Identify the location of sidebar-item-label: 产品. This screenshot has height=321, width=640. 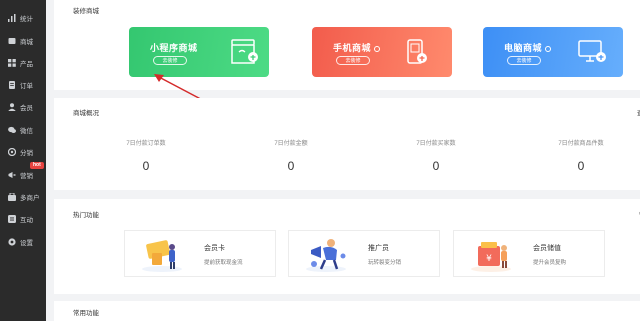
(26, 64).